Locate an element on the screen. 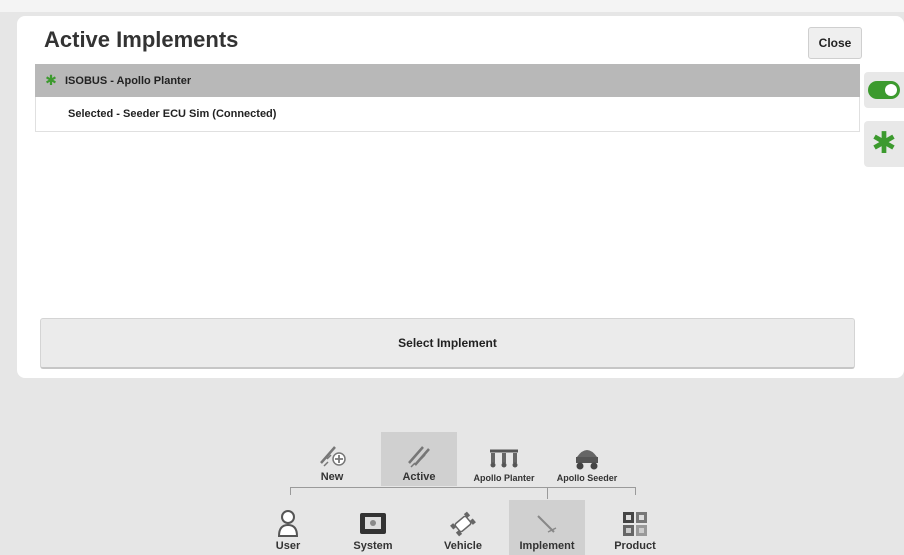 This screenshot has height=555, width=904. user-icon is located at coordinates (288, 523).